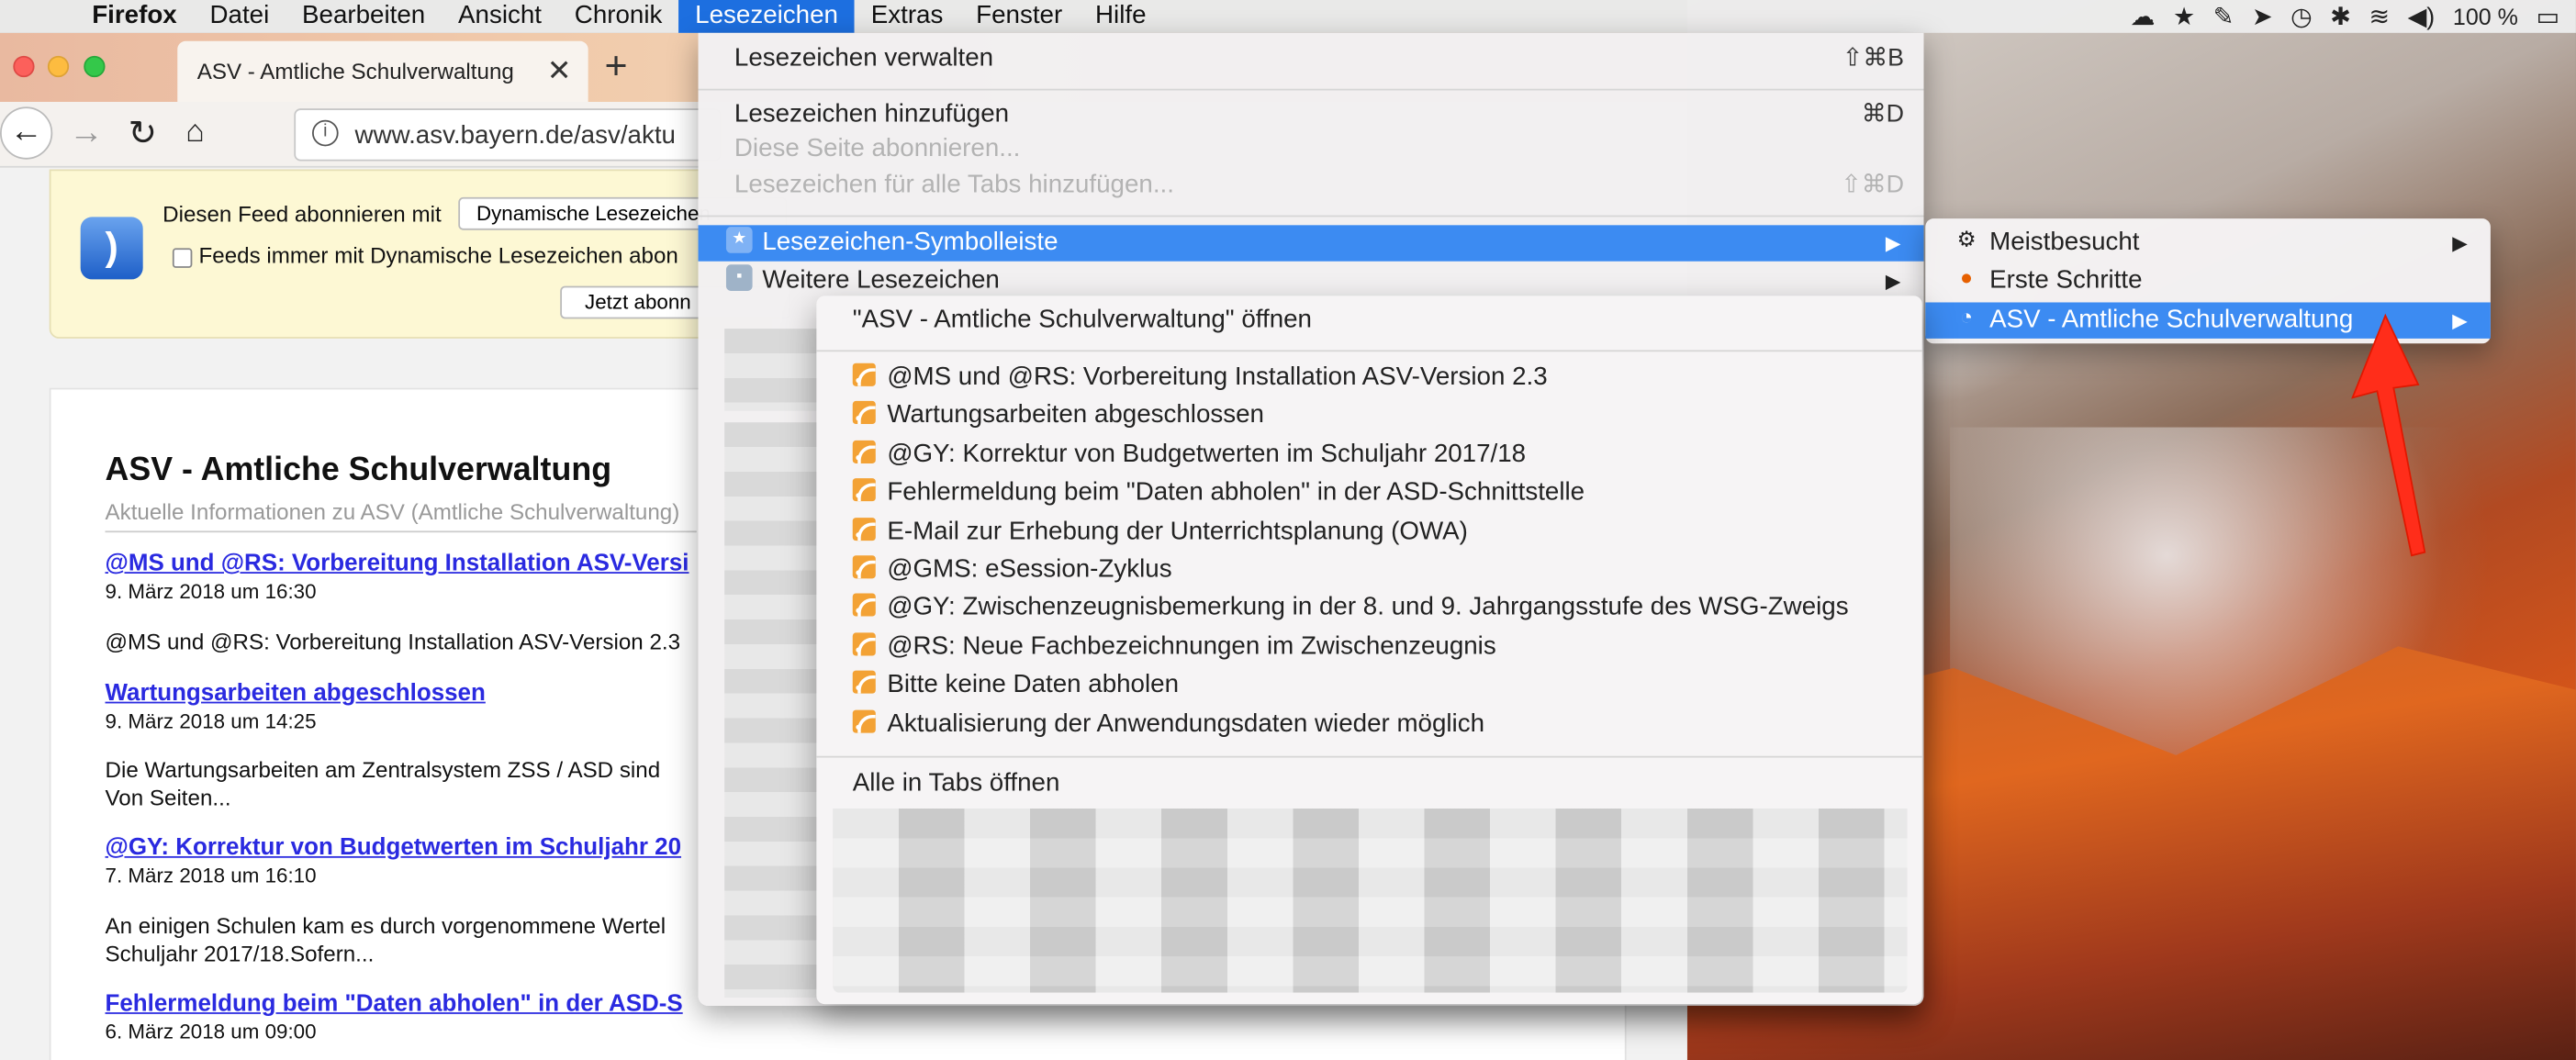 This screenshot has width=2576, height=1060. Describe the element at coordinates (211, 1032) in the screenshot. I see `entry-date: 6. März 2018 um 09:00` at that location.